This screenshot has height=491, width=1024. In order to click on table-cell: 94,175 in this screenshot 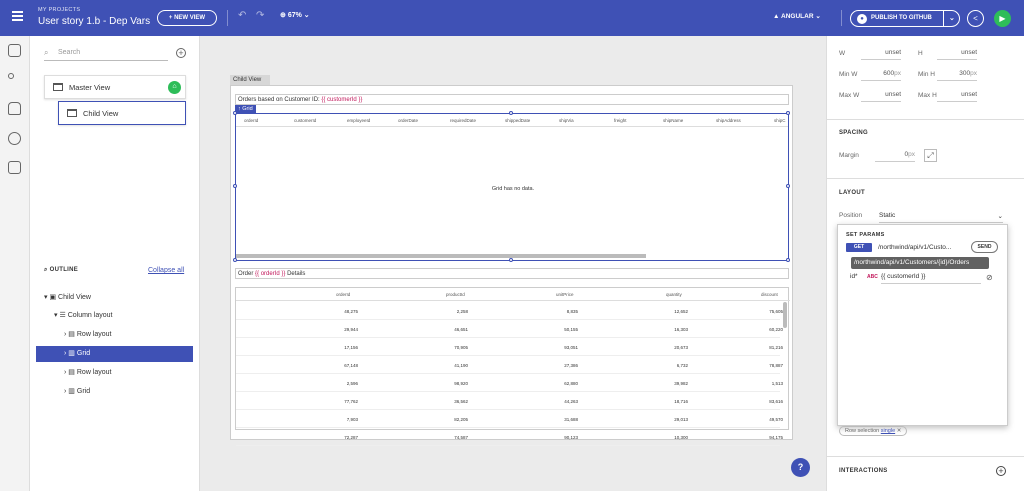, I will do `click(776, 437)`.